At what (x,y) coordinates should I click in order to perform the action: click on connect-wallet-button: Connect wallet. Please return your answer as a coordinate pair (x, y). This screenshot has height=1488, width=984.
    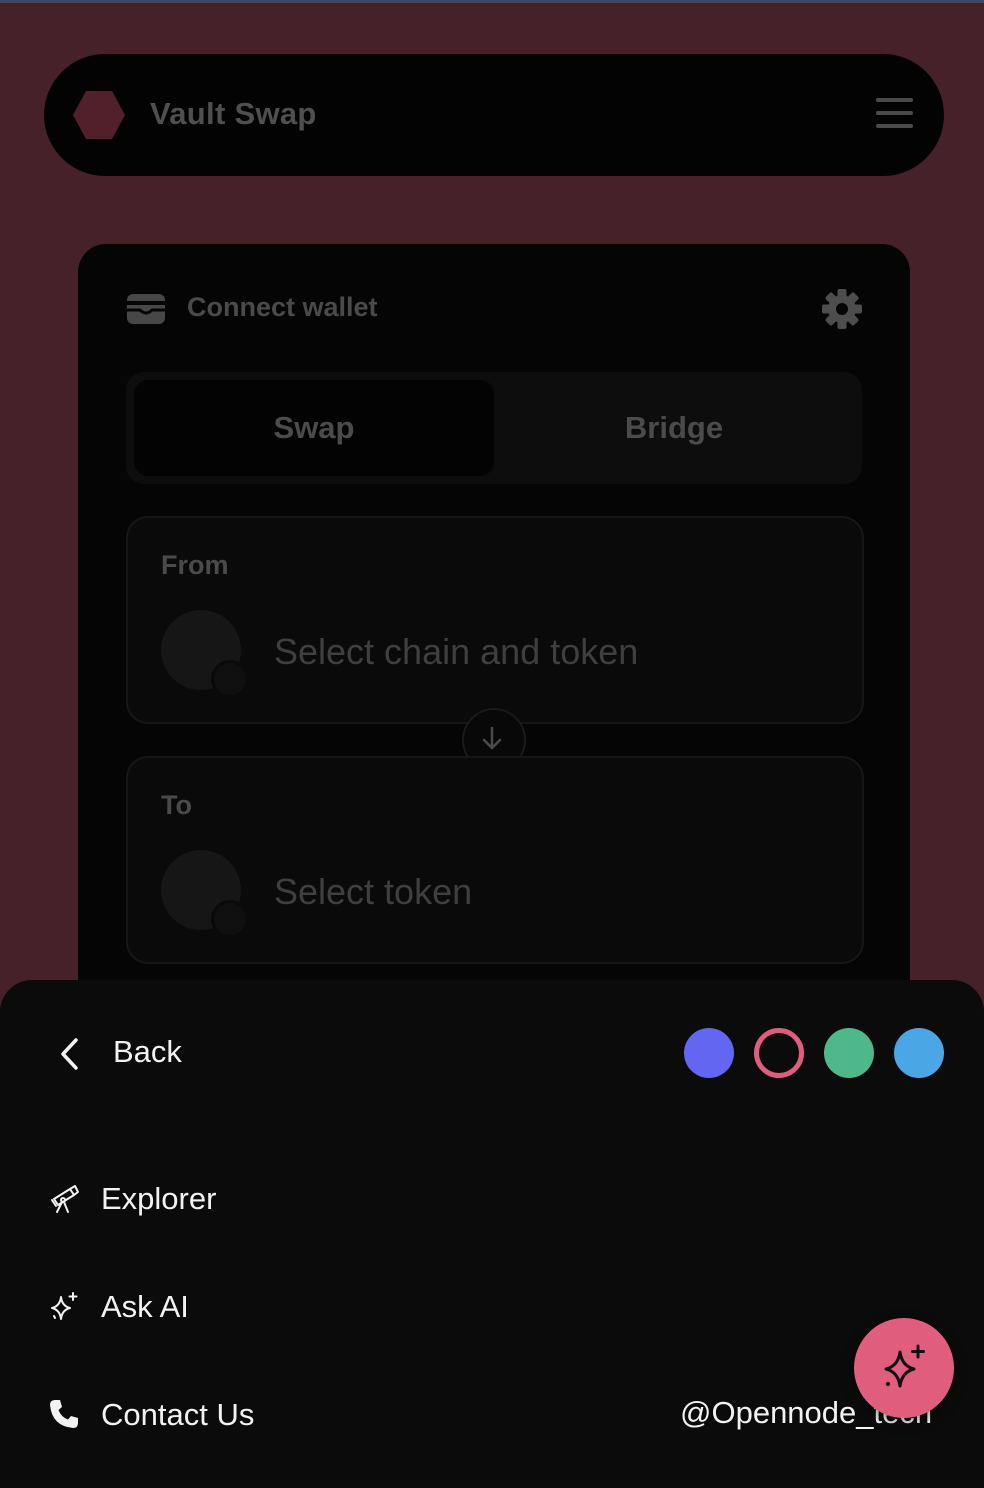
    Looking at the image, I should click on (282, 307).